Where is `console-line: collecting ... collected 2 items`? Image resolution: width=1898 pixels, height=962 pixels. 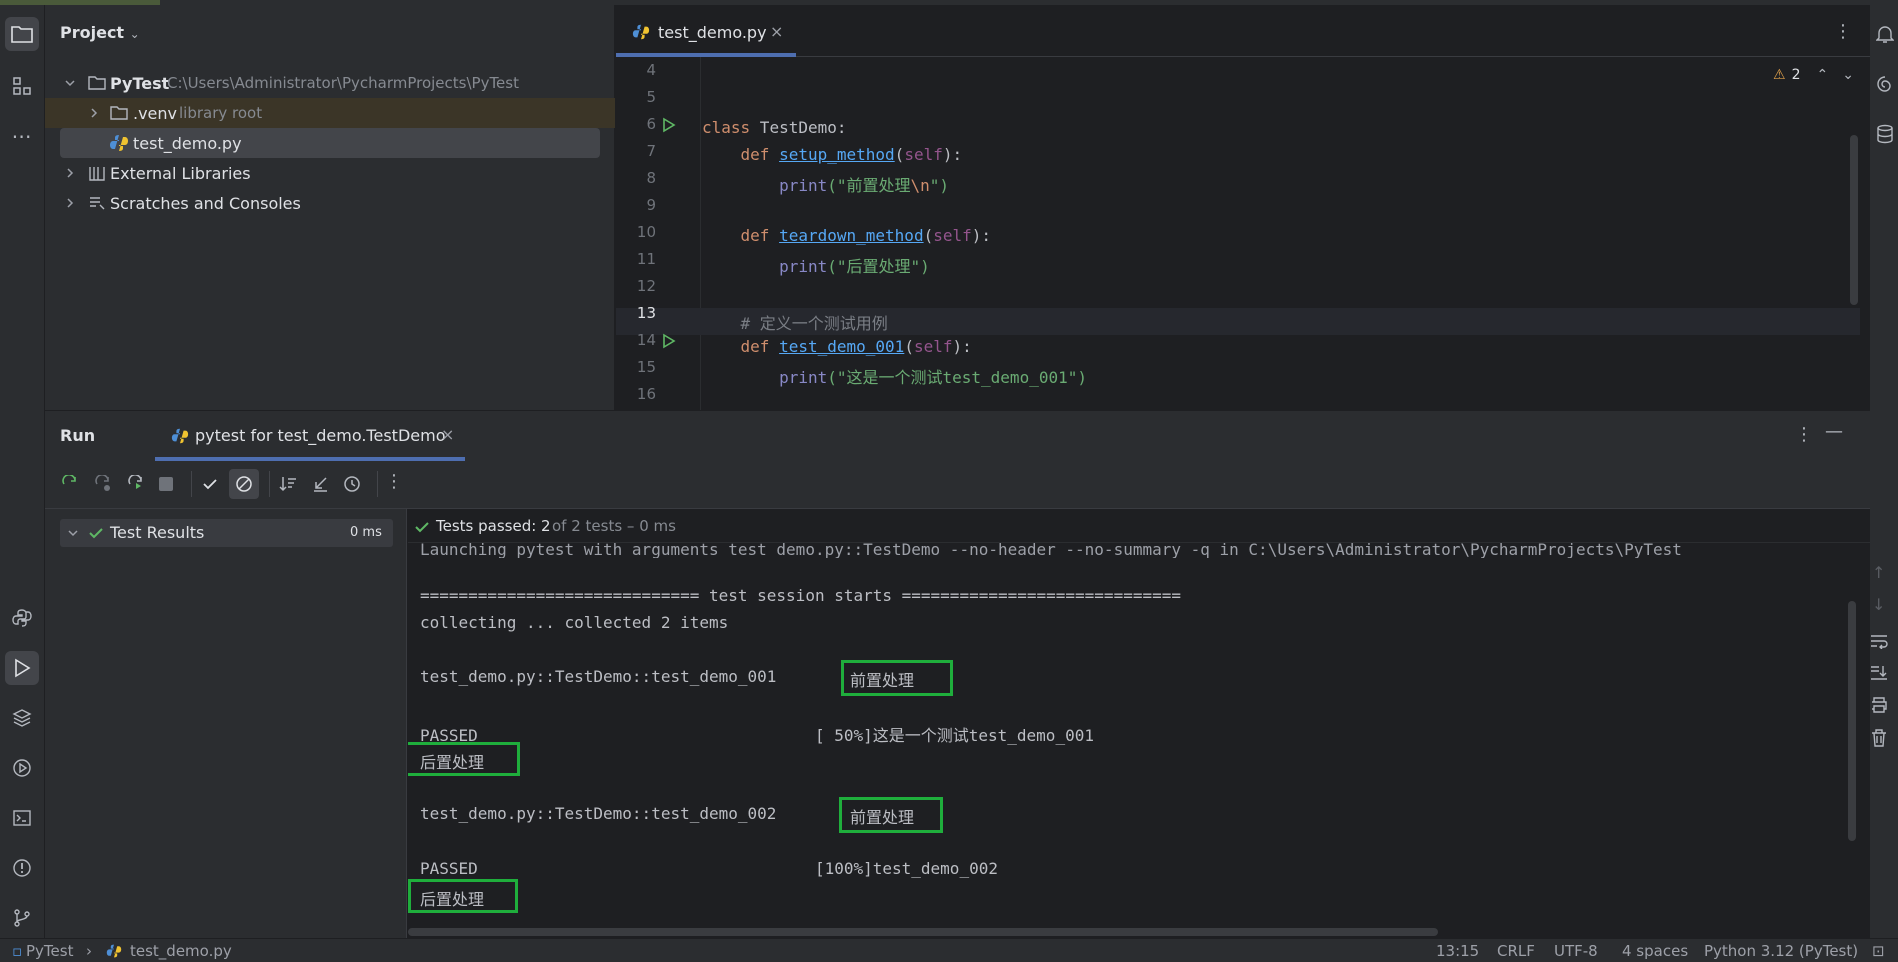
console-line: collecting ... collected 2 items is located at coordinates (574, 622).